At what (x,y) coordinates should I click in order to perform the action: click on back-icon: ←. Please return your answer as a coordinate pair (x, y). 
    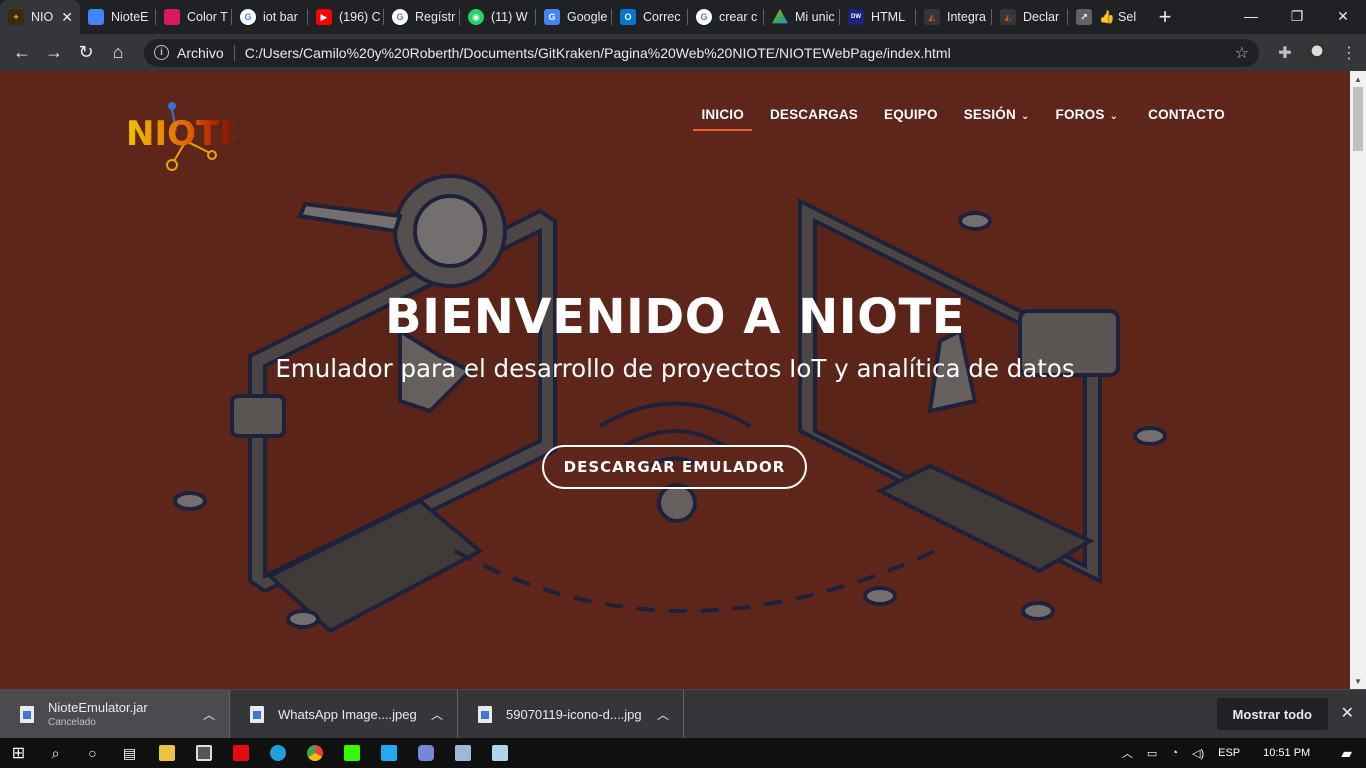
    Looking at the image, I should click on (22, 53).